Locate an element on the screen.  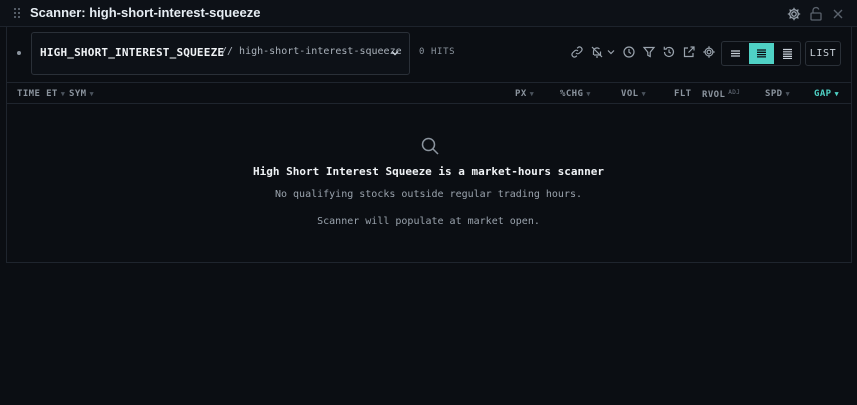
header-divider-bottom is located at coordinates (429, 103).